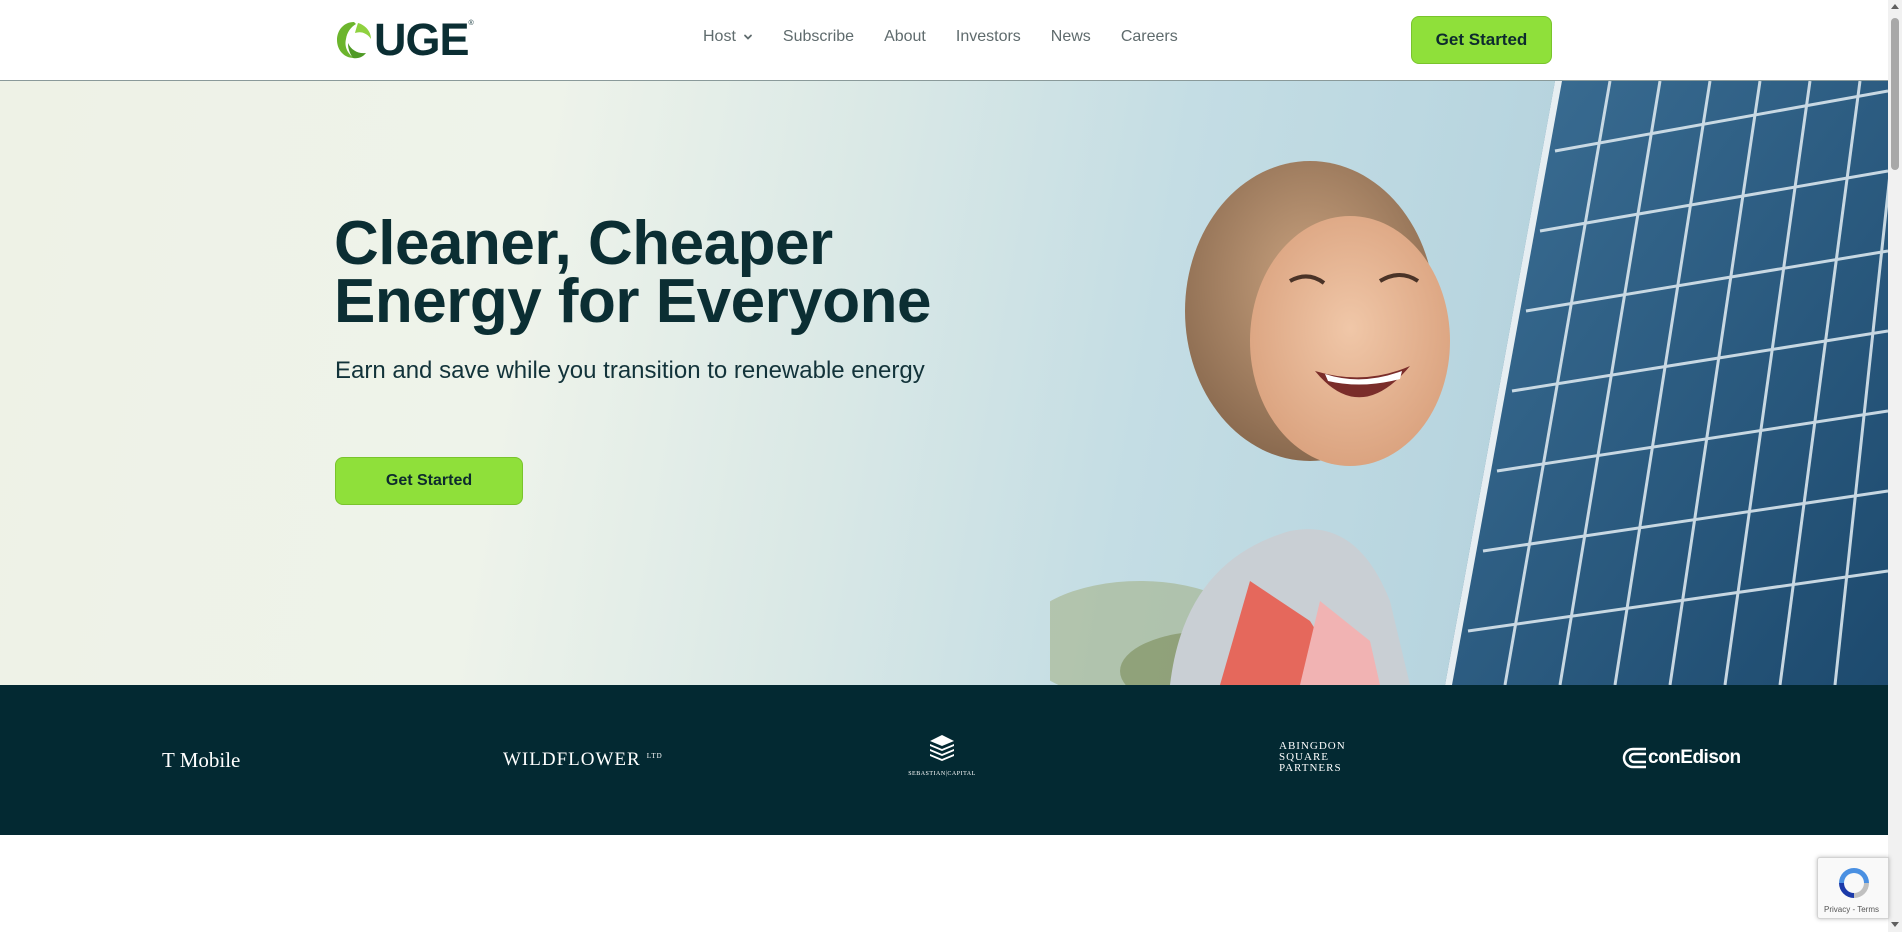 This screenshot has width=1902, height=932. I want to click on hero-title-line2: Energy for Everyone, so click(632, 301).